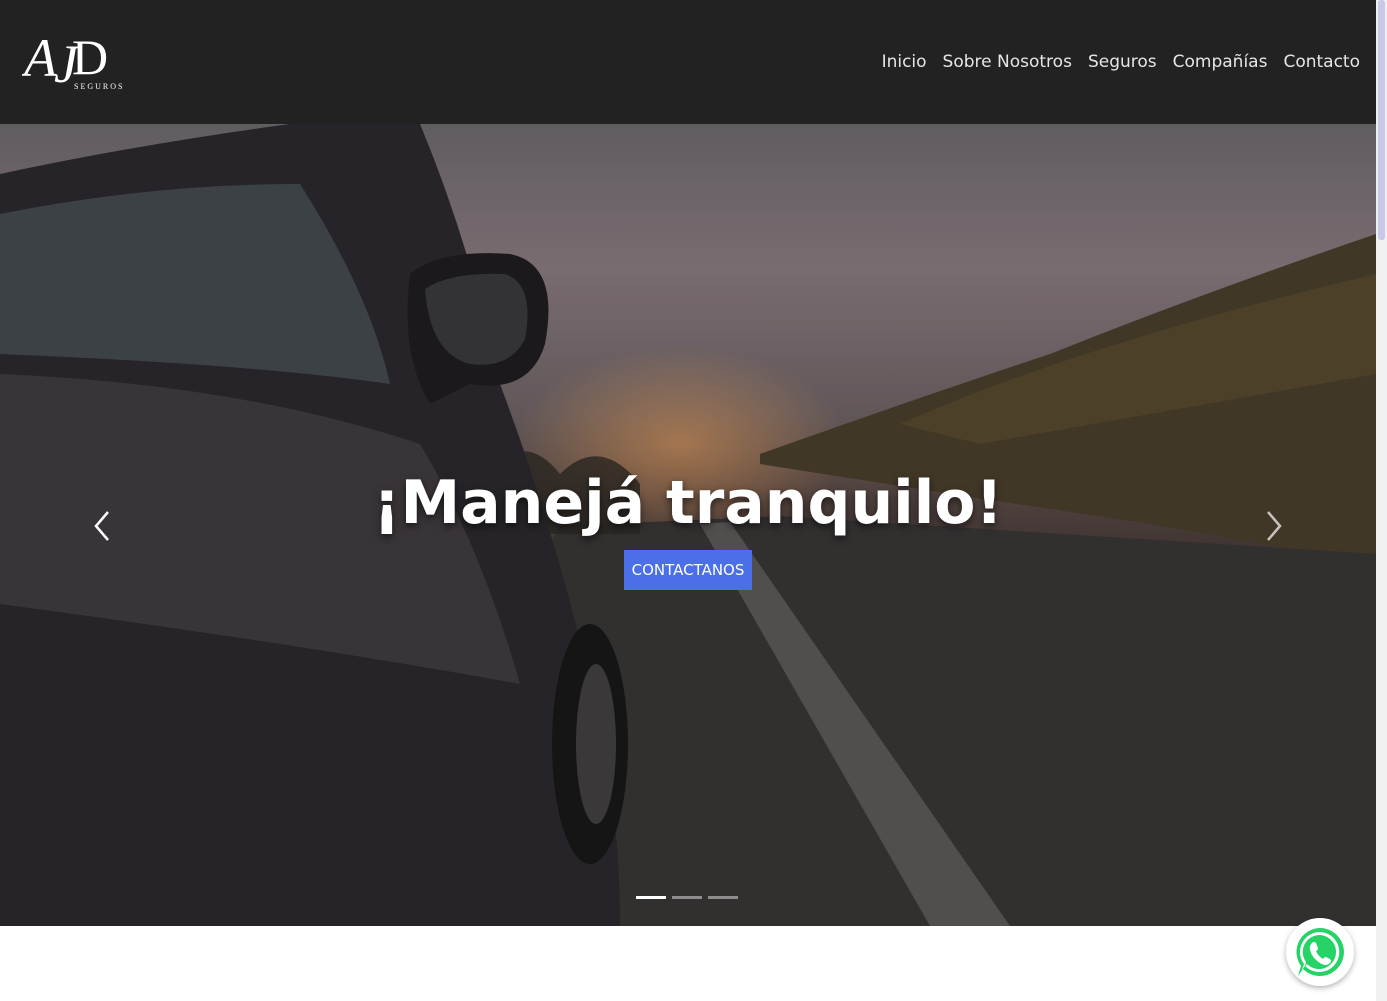  What do you see at coordinates (1321, 62) in the screenshot?
I see `nav-link-contacto: Contacto` at bounding box center [1321, 62].